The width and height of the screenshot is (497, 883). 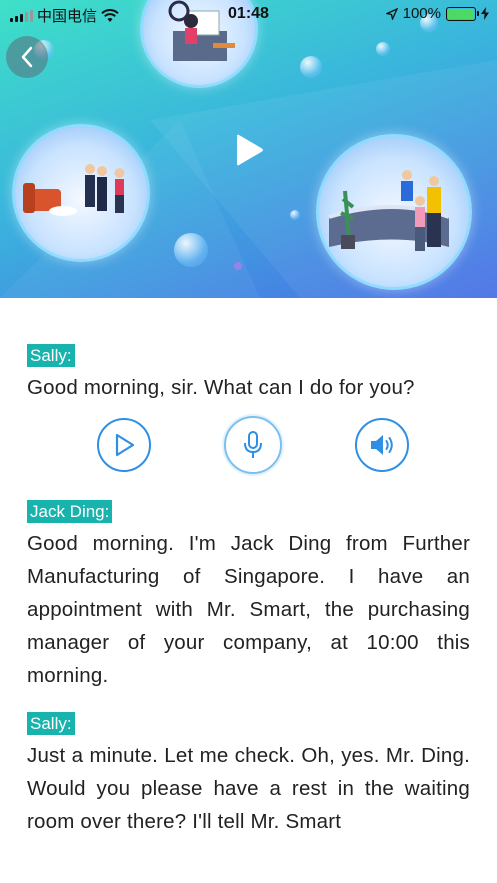 I want to click on status-bar: 中国电信 01:48 100%, so click(x=248, y=14).